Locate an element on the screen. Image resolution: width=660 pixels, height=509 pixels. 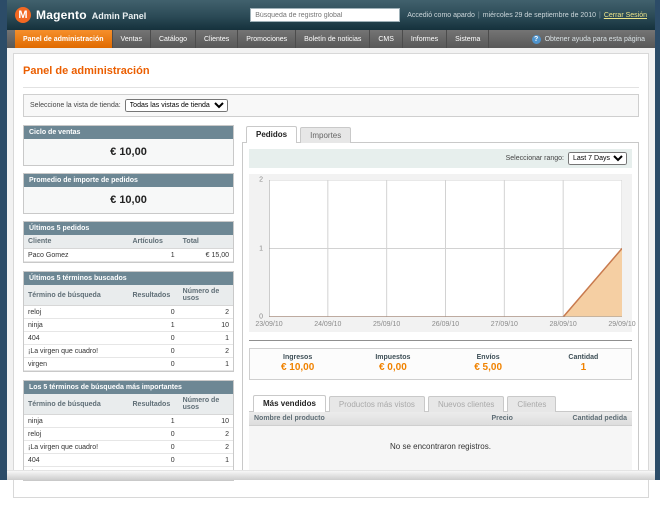
help-link: ? Obtener ayuda para esta página is located at coordinates (593, 39).